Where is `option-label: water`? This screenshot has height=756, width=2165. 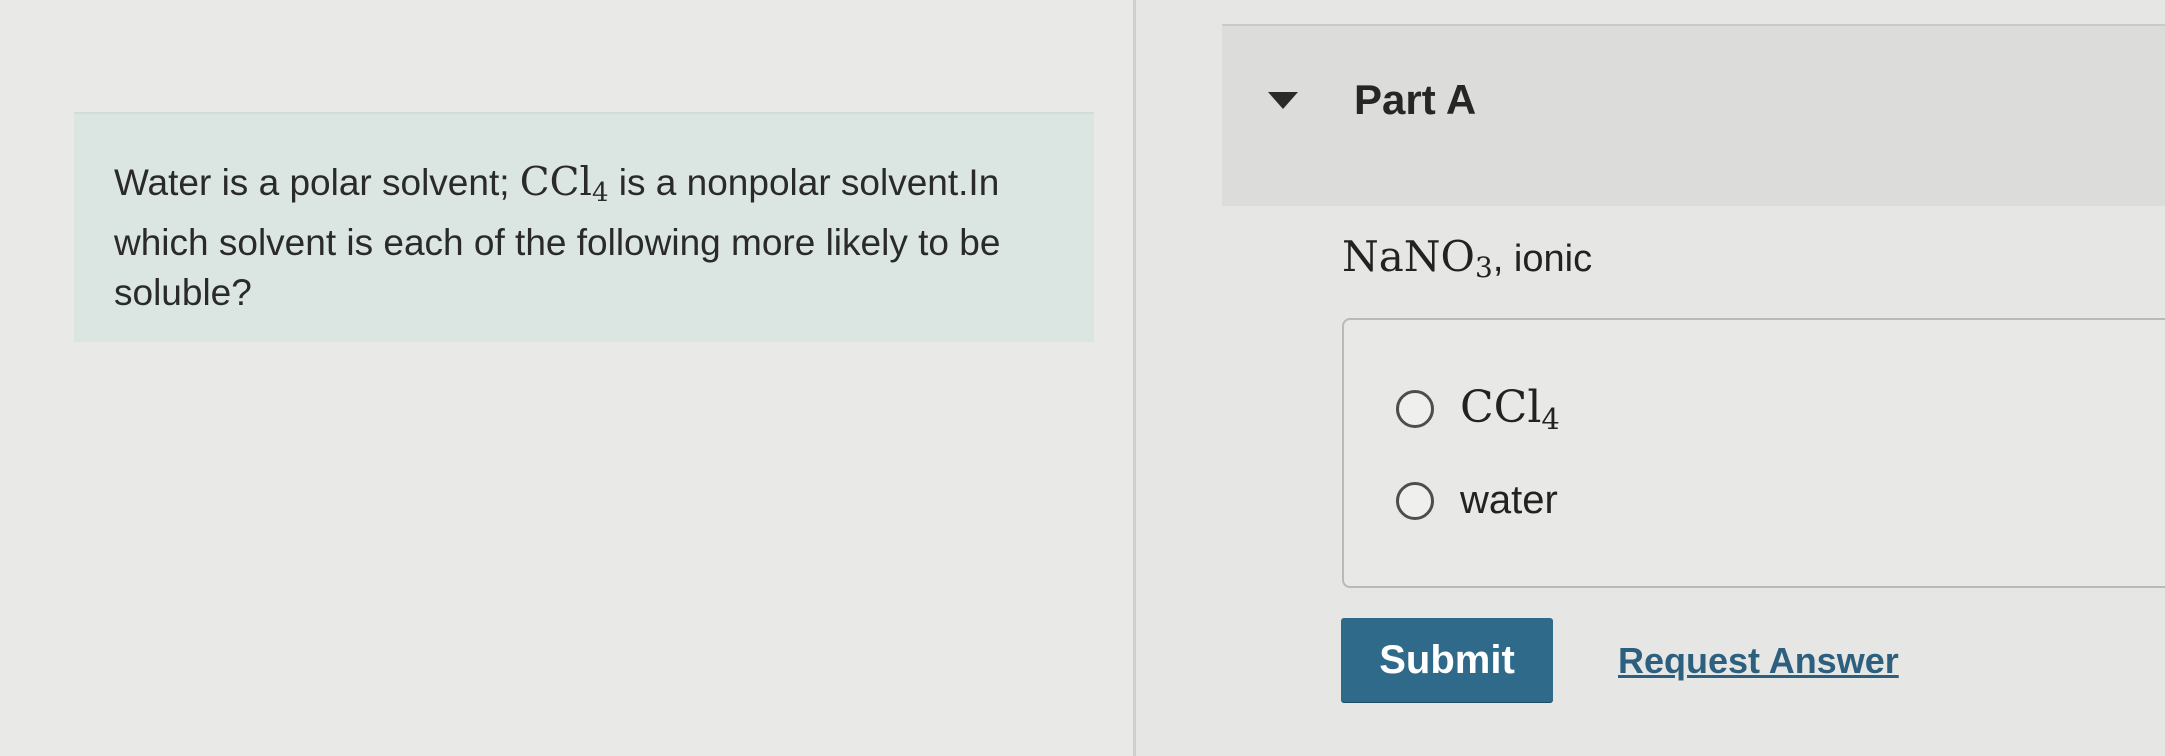 option-label: water is located at coordinates (1509, 500).